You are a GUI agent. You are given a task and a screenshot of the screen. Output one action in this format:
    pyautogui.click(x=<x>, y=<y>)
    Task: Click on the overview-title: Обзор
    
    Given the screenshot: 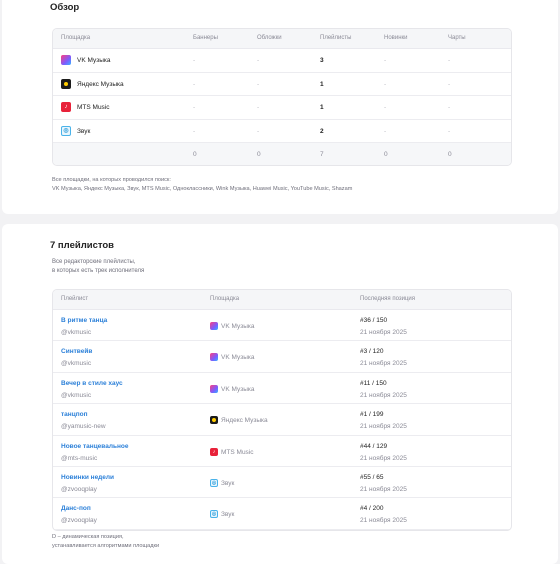 What is the action you would take?
    pyautogui.click(x=65, y=7)
    